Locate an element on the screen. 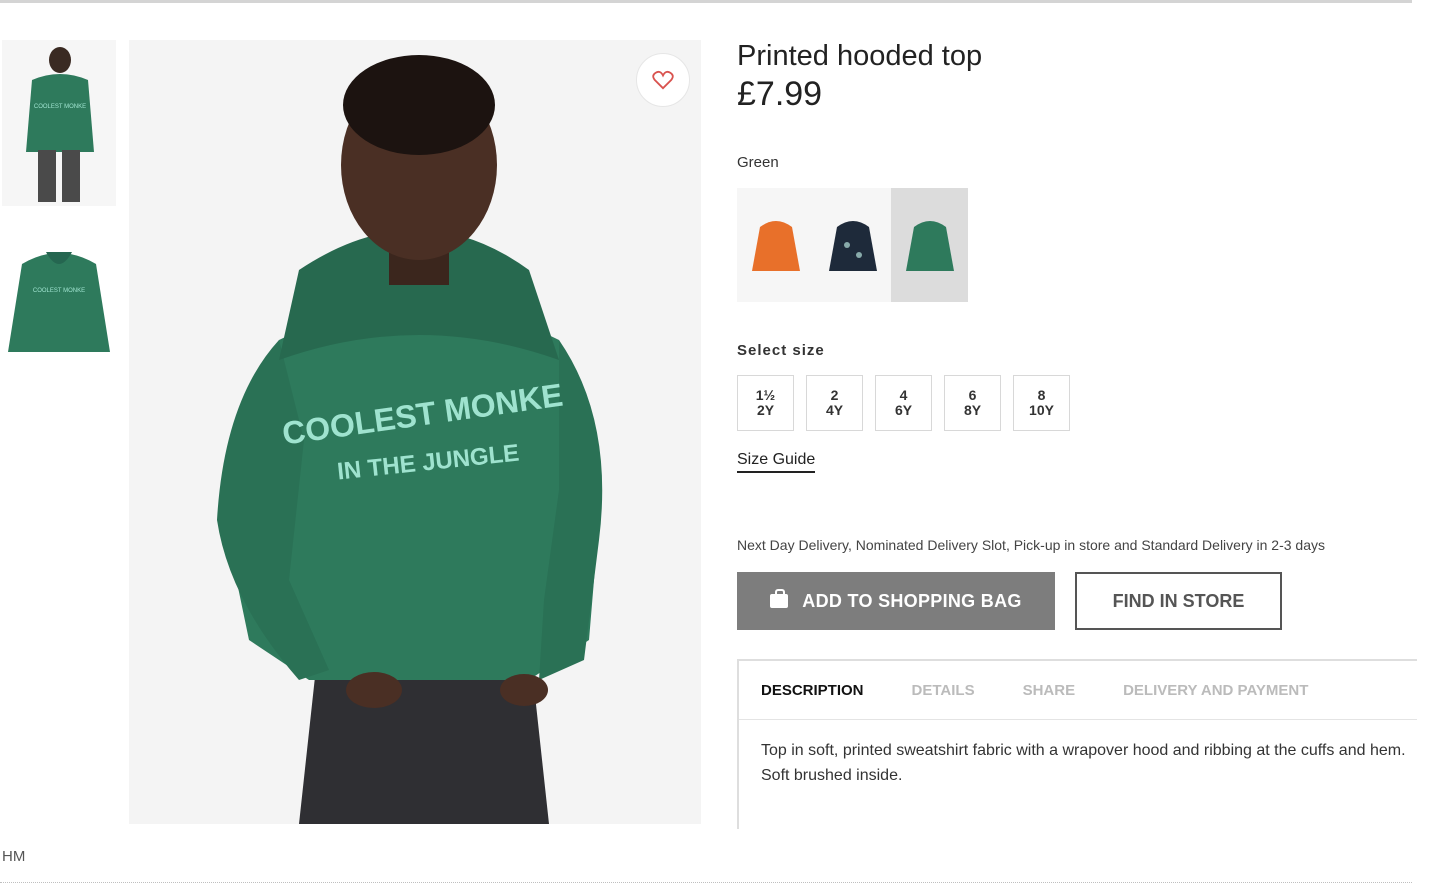 The image size is (1448, 888). favourite-button is located at coordinates (663, 80).